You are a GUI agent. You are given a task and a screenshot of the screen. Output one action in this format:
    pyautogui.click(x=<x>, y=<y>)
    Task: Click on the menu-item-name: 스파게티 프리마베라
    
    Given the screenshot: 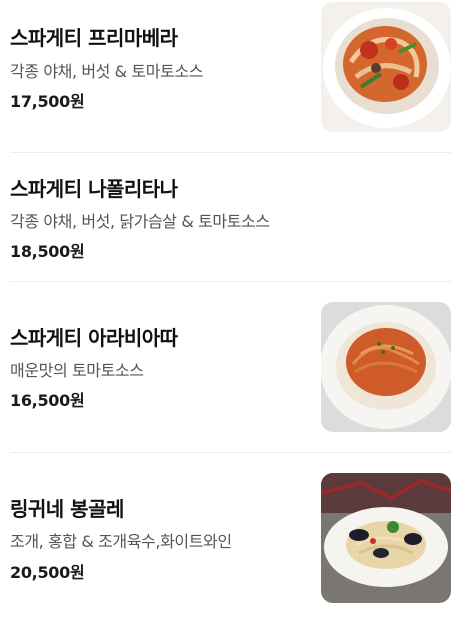 What is the action you would take?
    pyautogui.click(x=94, y=38)
    